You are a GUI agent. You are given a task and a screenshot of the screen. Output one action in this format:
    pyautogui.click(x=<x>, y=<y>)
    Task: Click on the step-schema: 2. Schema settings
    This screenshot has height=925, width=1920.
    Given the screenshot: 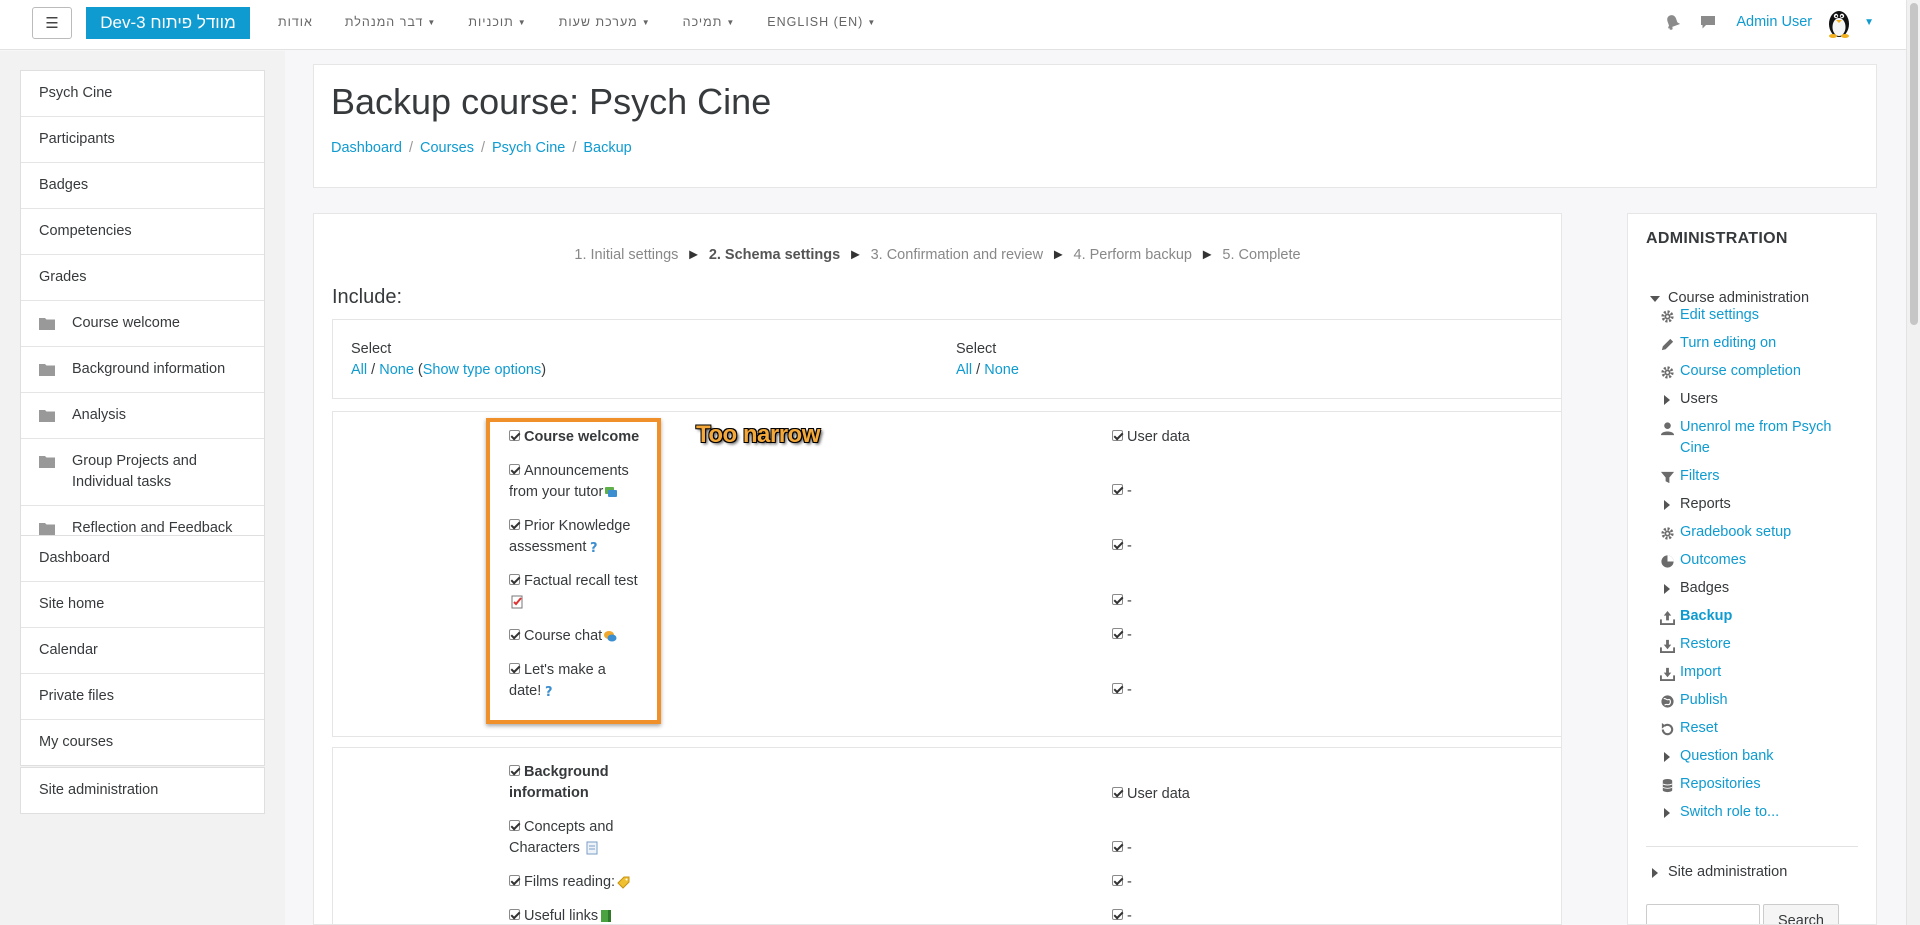 What is the action you would take?
    pyautogui.click(x=774, y=255)
    